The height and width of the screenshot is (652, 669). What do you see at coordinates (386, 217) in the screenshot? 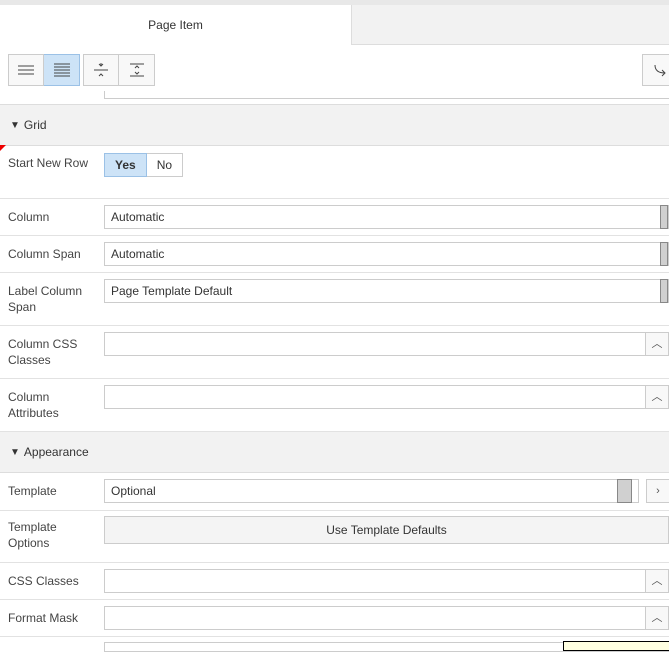
I see `column-select: Automatic` at bounding box center [386, 217].